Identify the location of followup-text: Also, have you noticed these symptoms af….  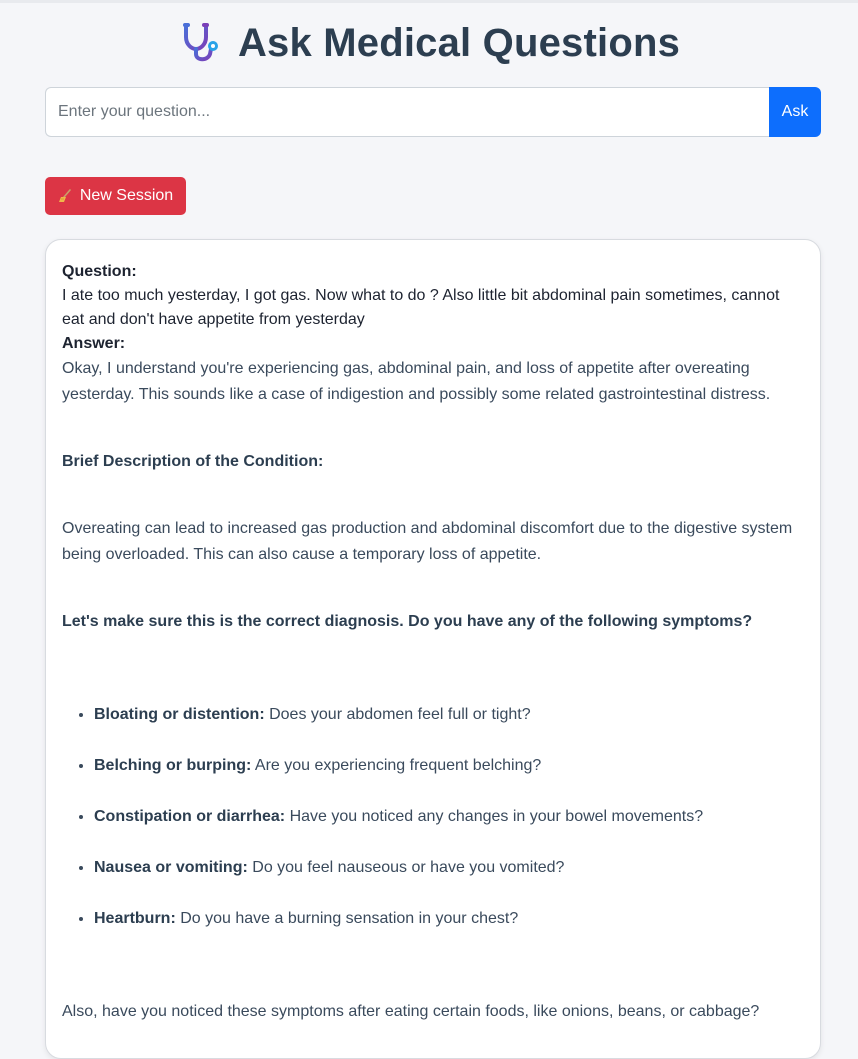
(411, 1011).